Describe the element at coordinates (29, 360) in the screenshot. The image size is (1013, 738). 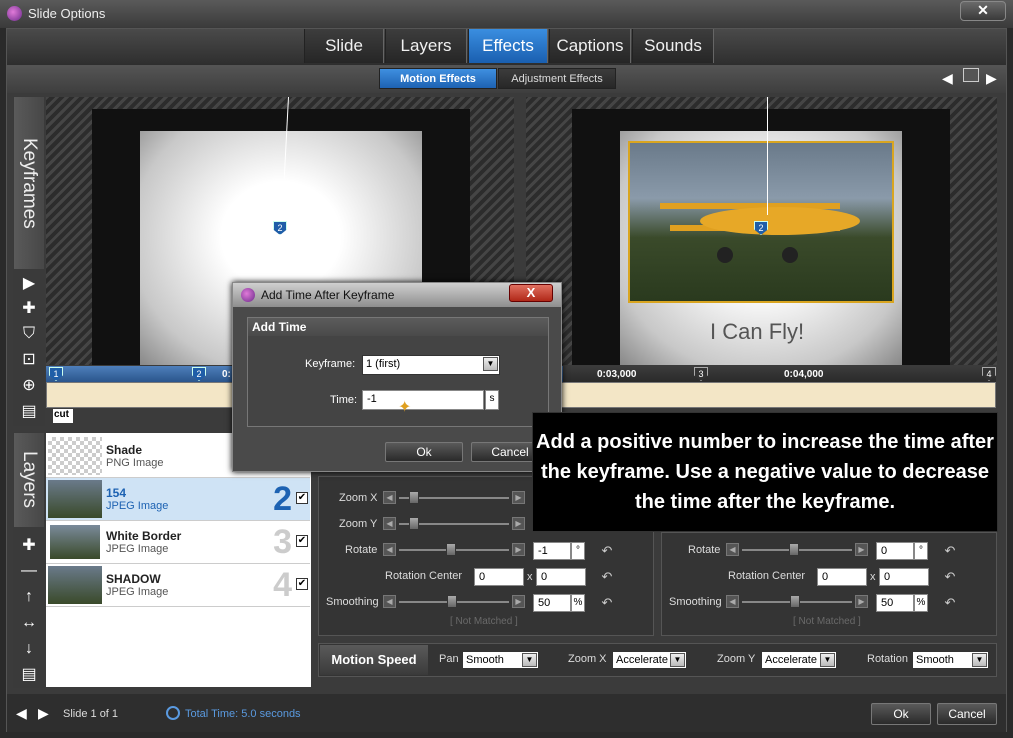
I see `zoom-region-icon: ⊡` at that location.